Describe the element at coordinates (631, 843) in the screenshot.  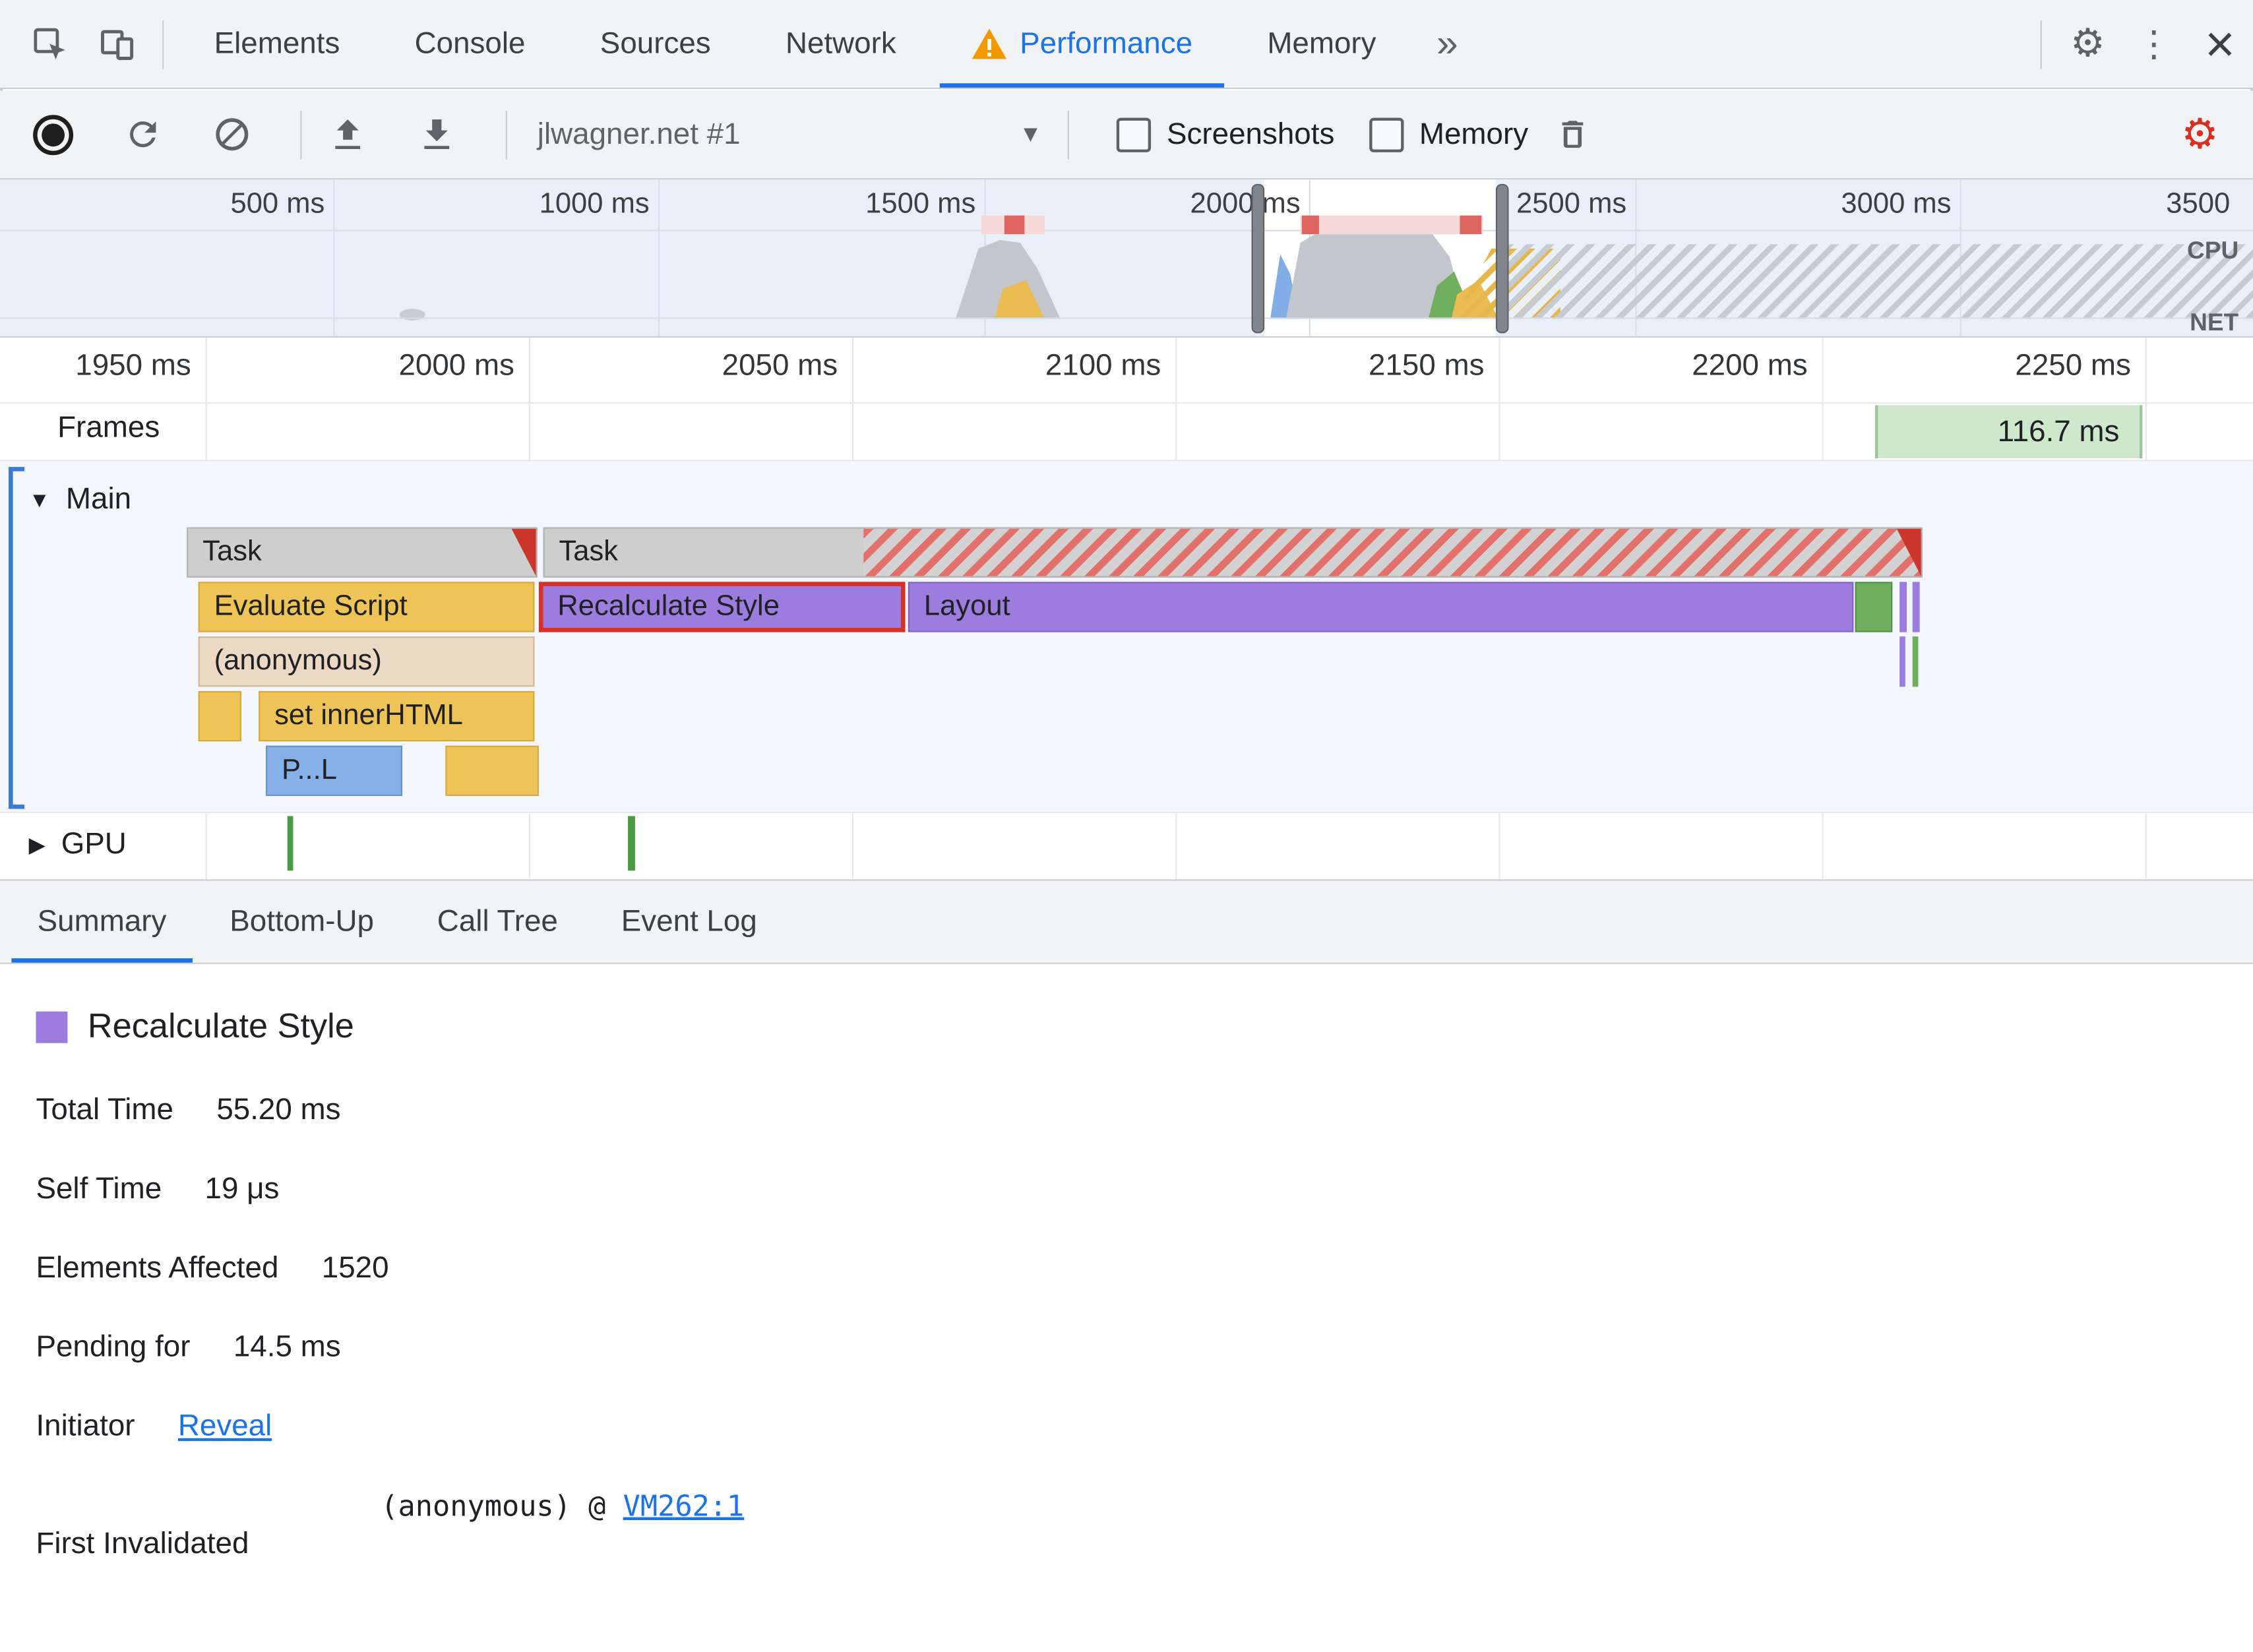
I see `gpu-activity-mark` at that location.